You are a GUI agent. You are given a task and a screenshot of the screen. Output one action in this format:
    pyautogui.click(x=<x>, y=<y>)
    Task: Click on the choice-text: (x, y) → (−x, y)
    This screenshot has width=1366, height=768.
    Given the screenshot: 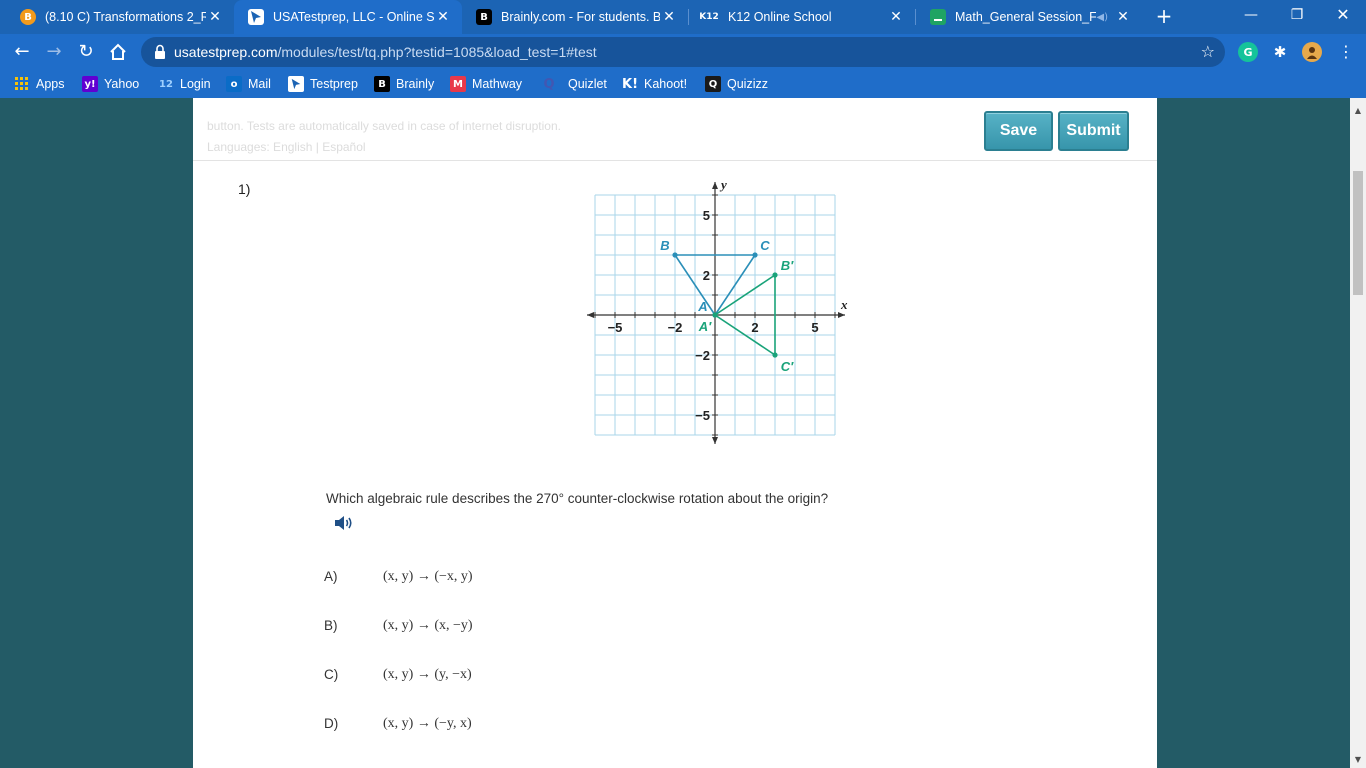 What is the action you would take?
    pyautogui.click(x=428, y=576)
    